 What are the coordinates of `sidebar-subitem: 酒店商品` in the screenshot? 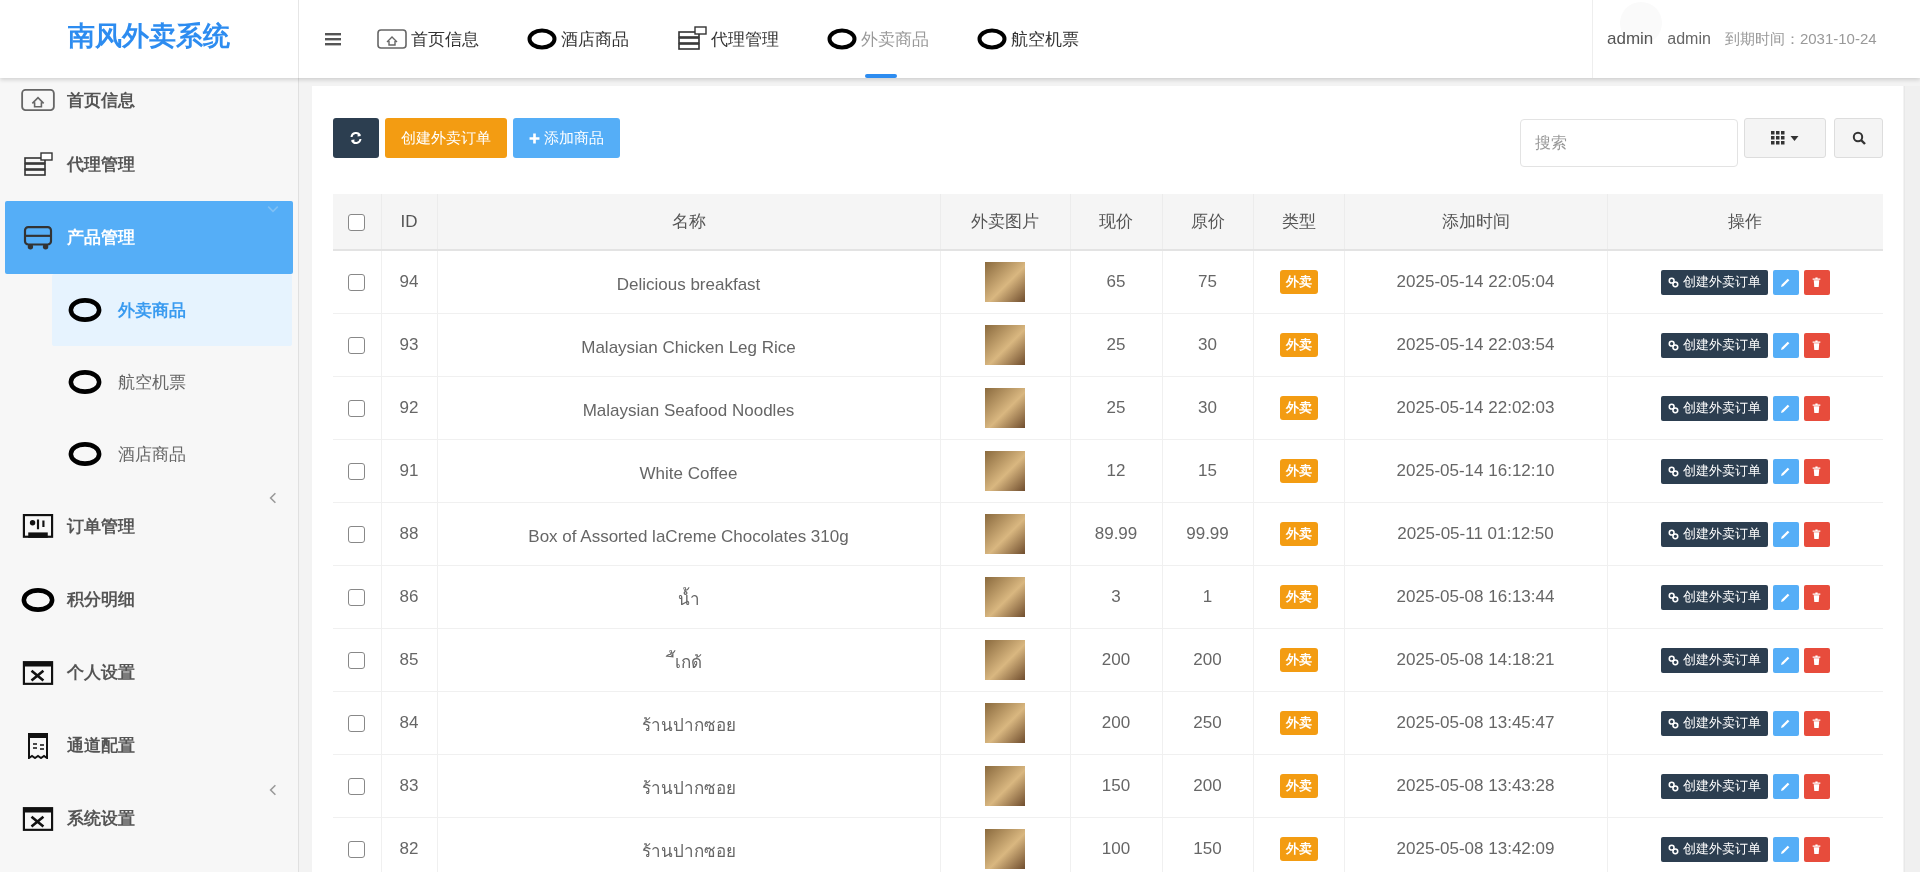 It's located at (172, 454).